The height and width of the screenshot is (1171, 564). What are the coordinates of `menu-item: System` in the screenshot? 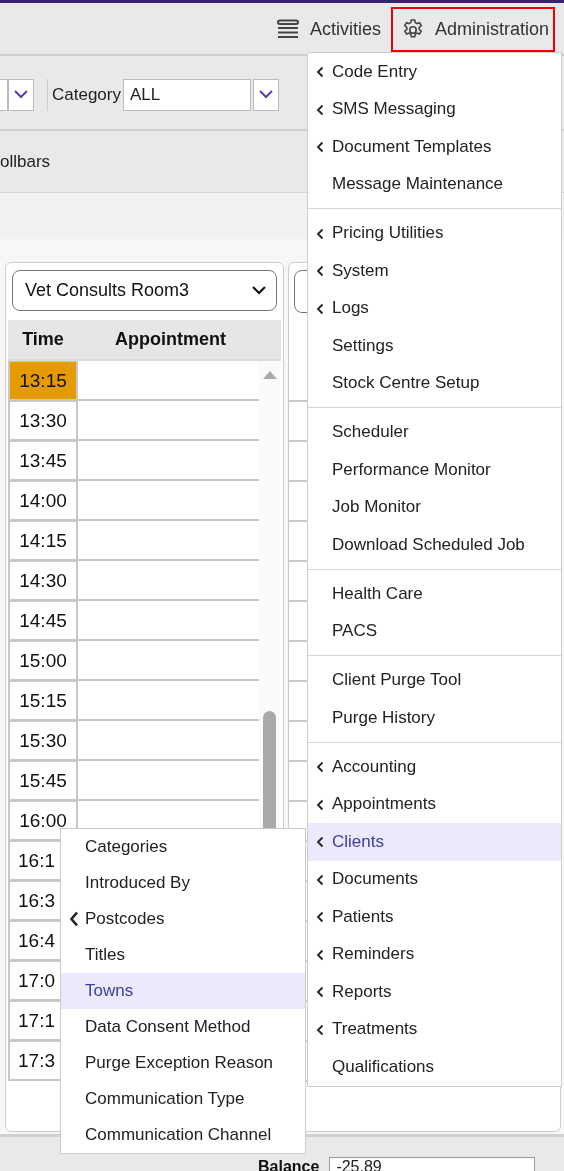 It's located at (434, 271).